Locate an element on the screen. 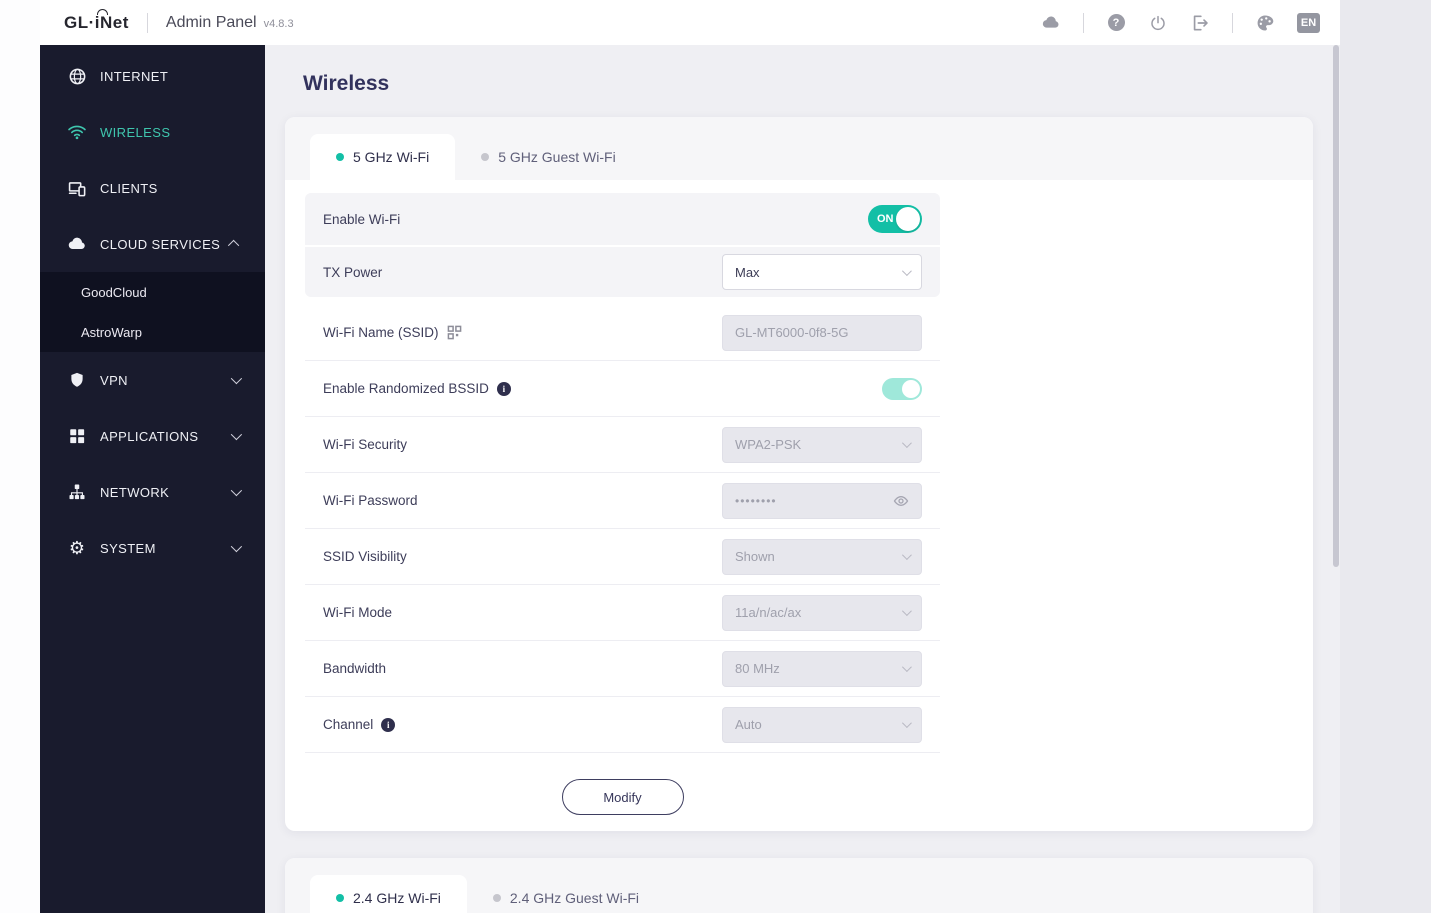  sidebar-item-label: APPLICATIONS is located at coordinates (149, 436).